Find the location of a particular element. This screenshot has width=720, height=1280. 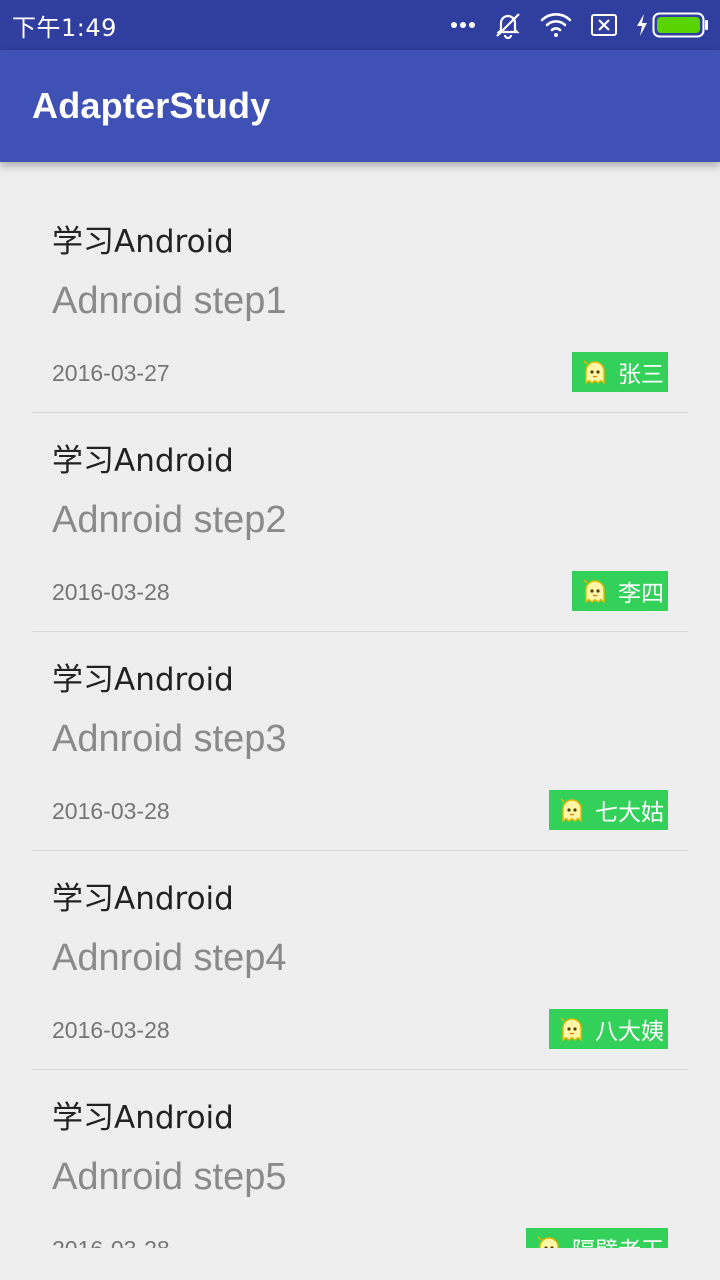

author-tag: 张三 is located at coordinates (620, 372).